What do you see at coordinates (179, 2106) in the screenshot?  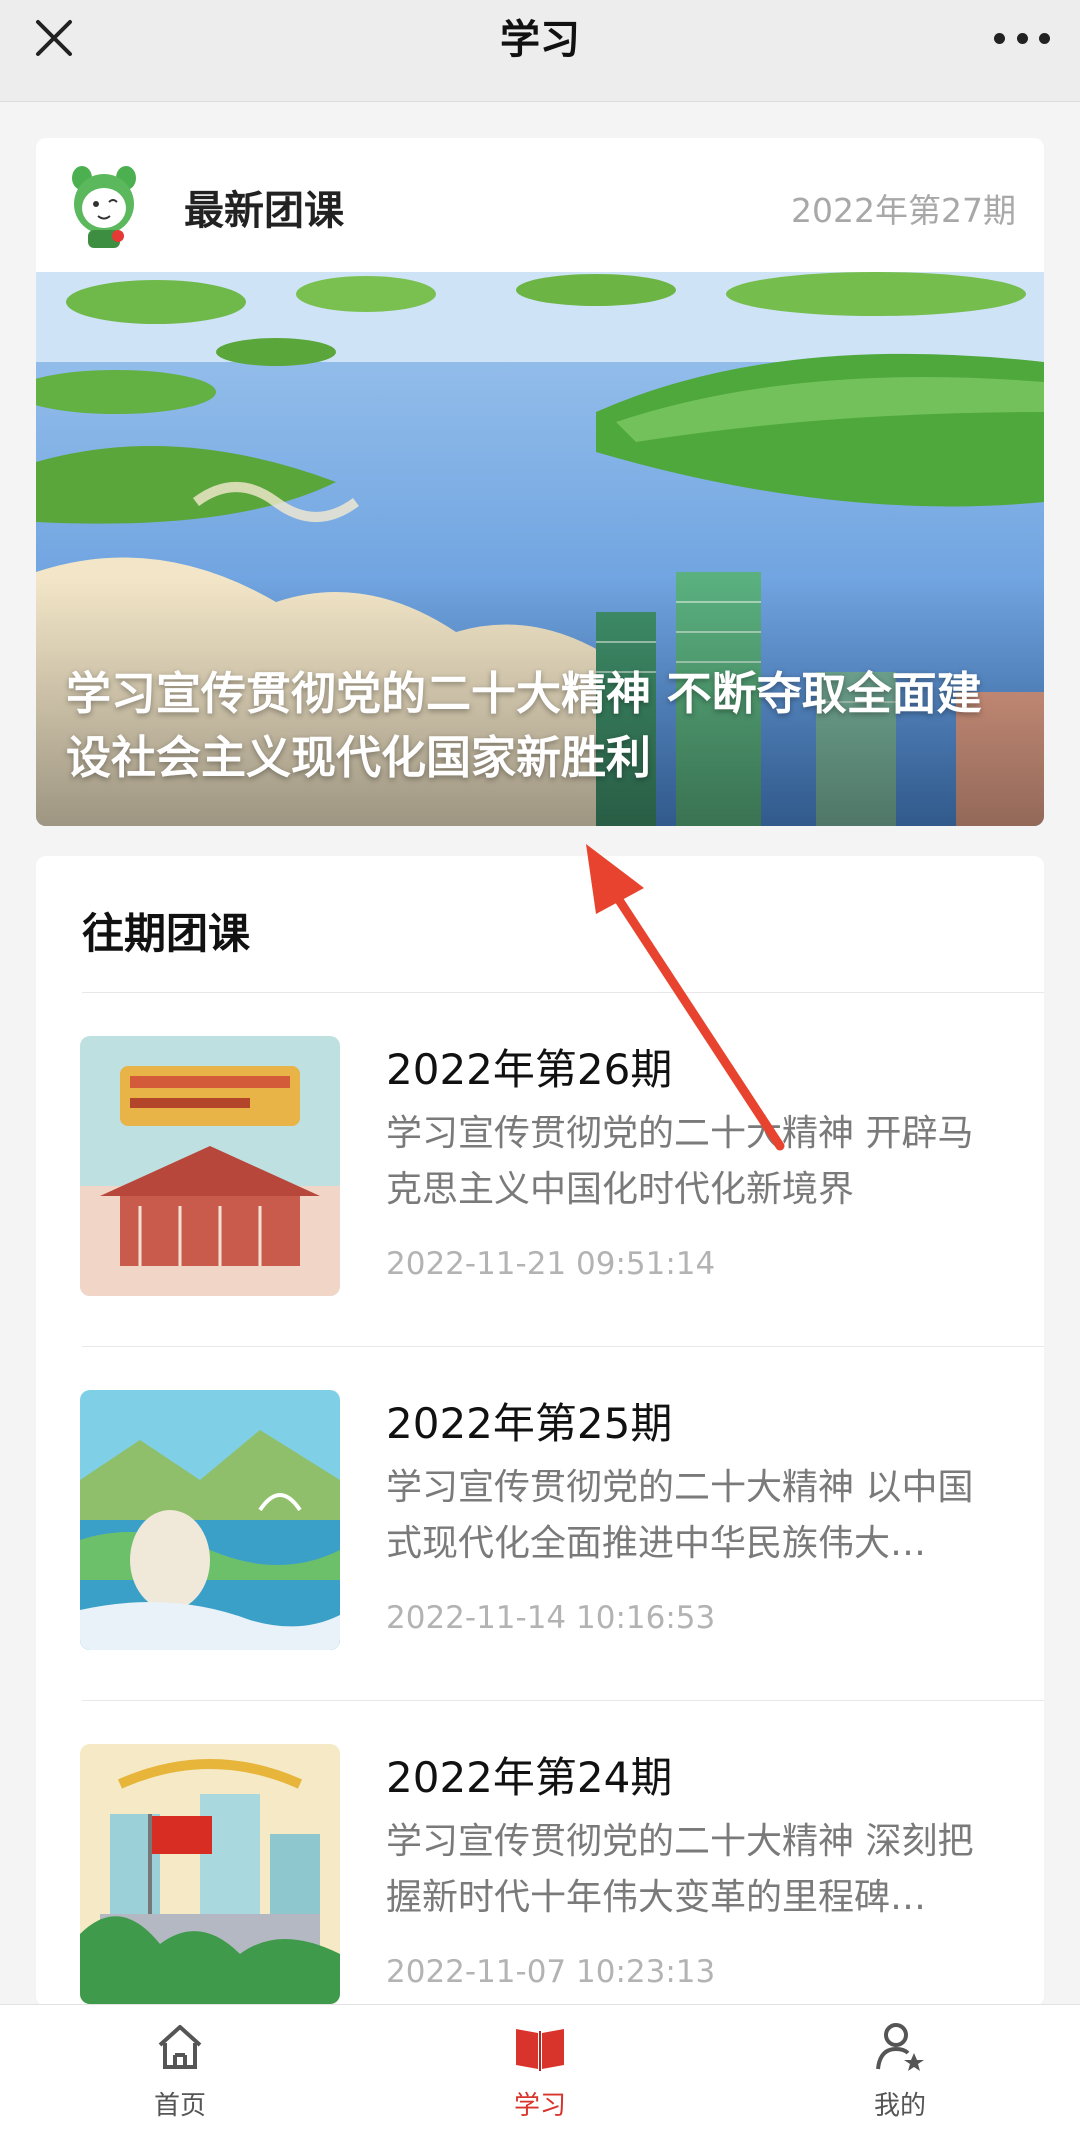 I see `tab-home-label: 首页` at bounding box center [179, 2106].